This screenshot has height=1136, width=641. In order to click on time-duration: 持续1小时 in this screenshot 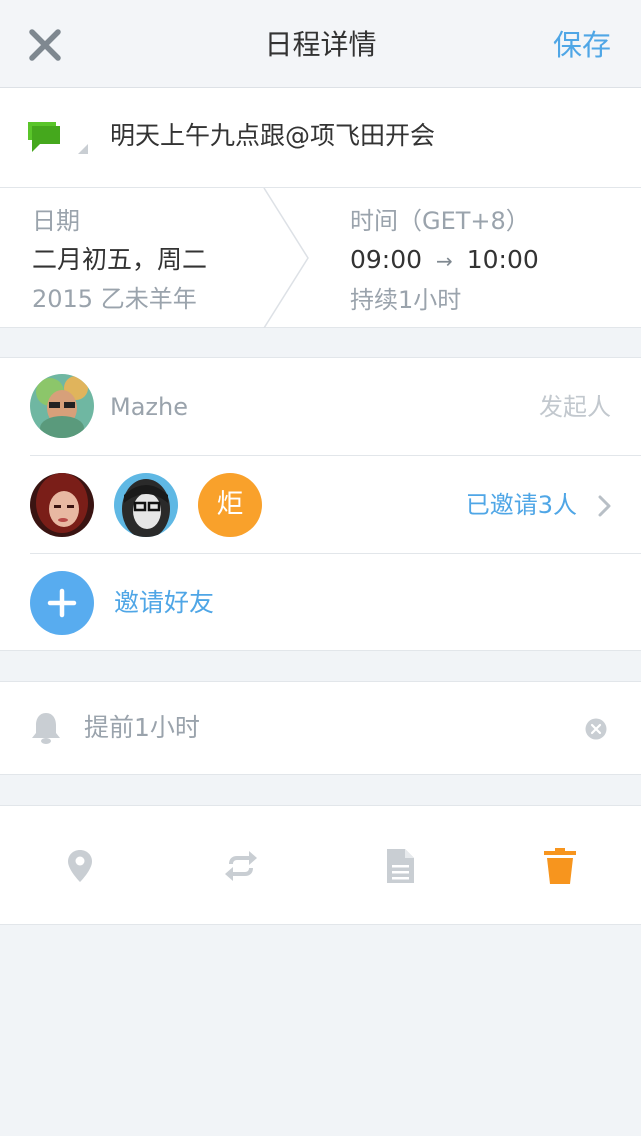, I will do `click(406, 300)`.